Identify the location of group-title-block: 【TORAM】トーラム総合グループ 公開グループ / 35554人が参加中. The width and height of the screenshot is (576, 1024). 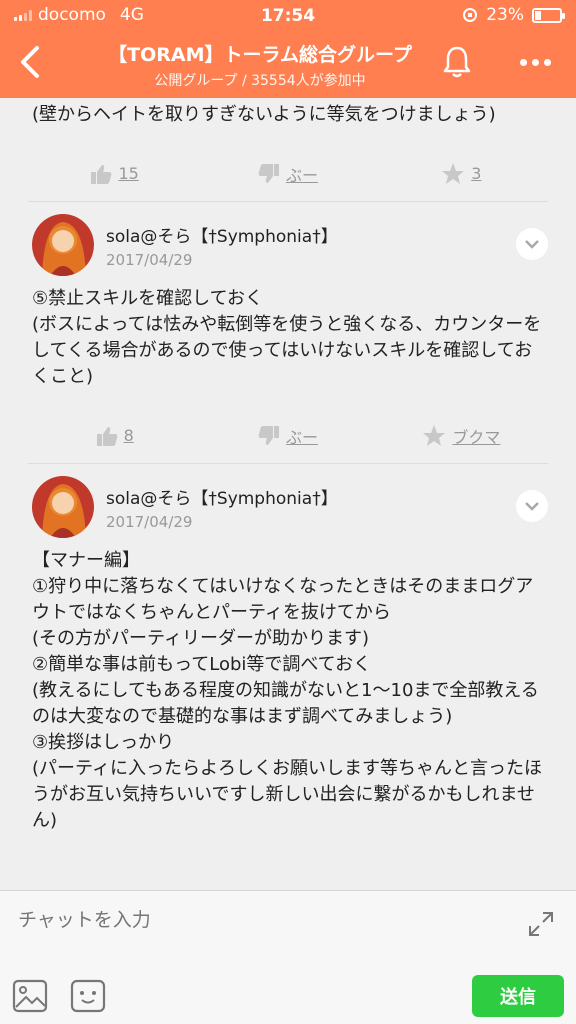
(260, 65).